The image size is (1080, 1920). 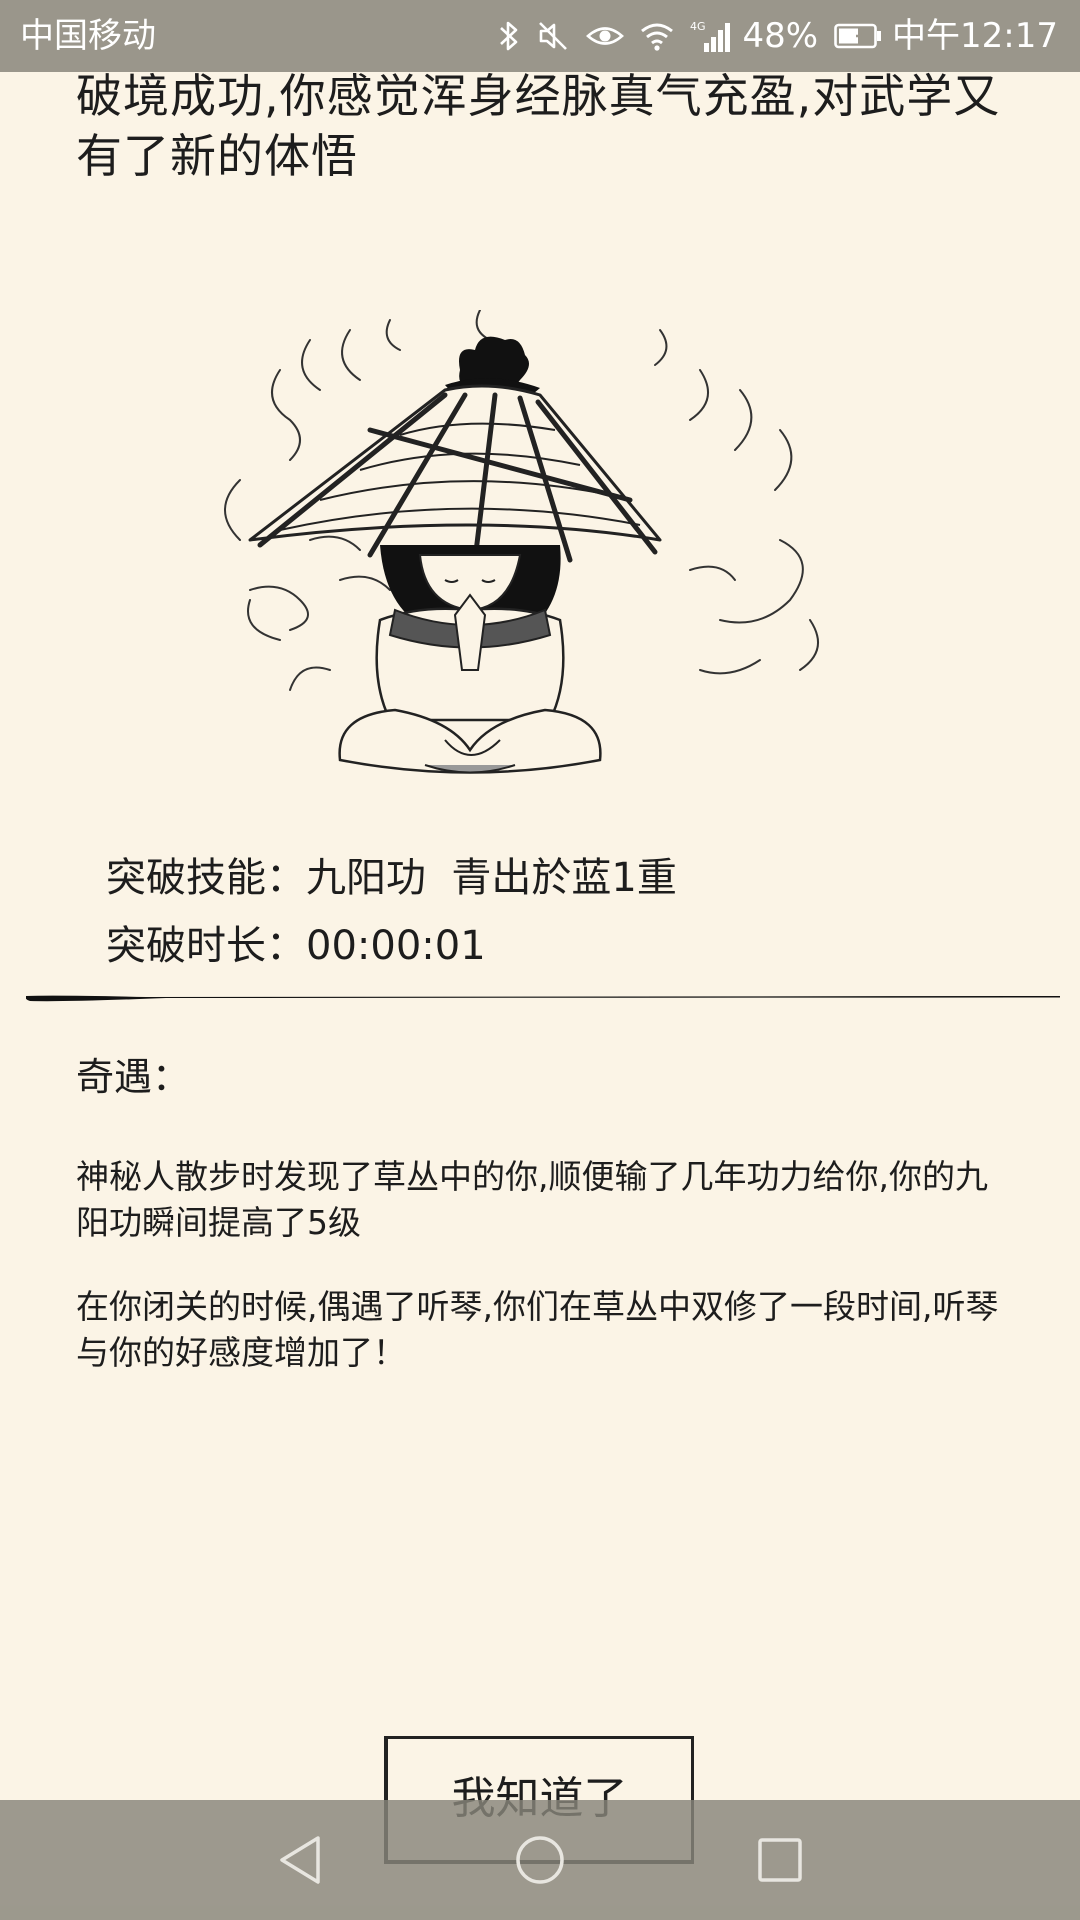 I want to click on clock: 中午12:17, so click(x=975, y=36).